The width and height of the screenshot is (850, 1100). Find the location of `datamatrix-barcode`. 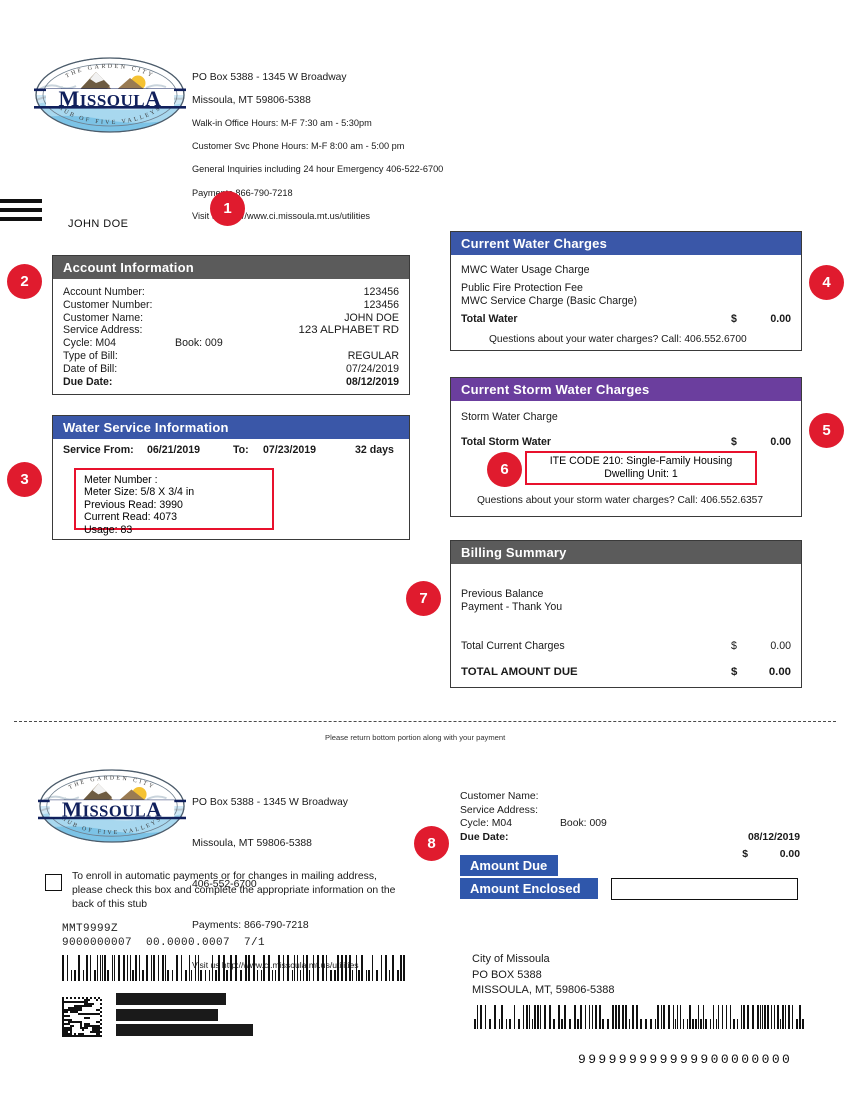

datamatrix-barcode is located at coordinates (82, 1017).